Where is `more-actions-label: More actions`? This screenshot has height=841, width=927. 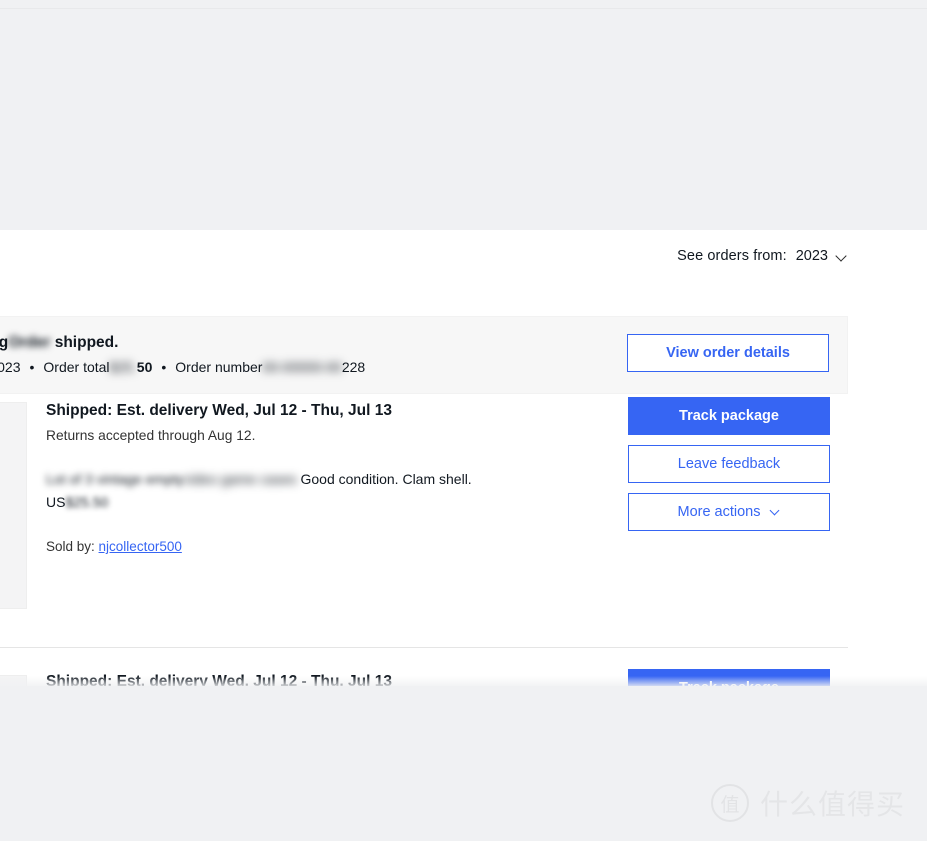 more-actions-label: More actions is located at coordinates (719, 512).